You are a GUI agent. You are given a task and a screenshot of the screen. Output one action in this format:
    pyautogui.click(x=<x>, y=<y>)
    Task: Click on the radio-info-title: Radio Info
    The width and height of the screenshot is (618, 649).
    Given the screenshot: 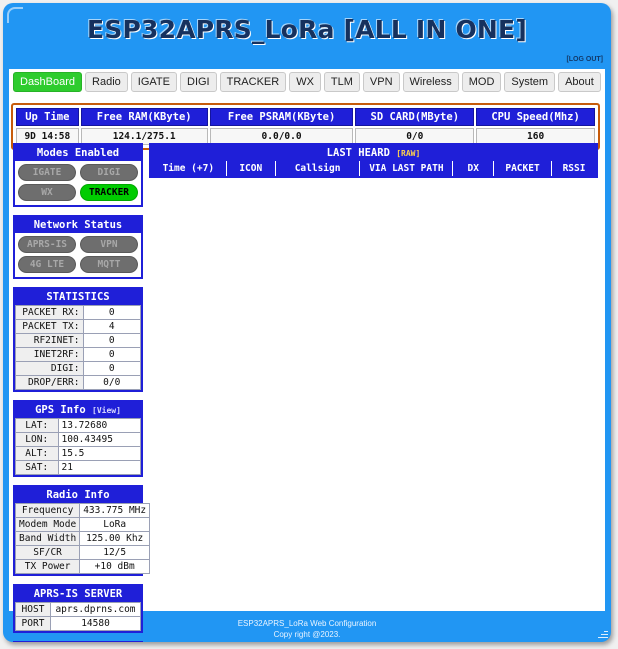 What is the action you would take?
    pyautogui.click(x=78, y=495)
    